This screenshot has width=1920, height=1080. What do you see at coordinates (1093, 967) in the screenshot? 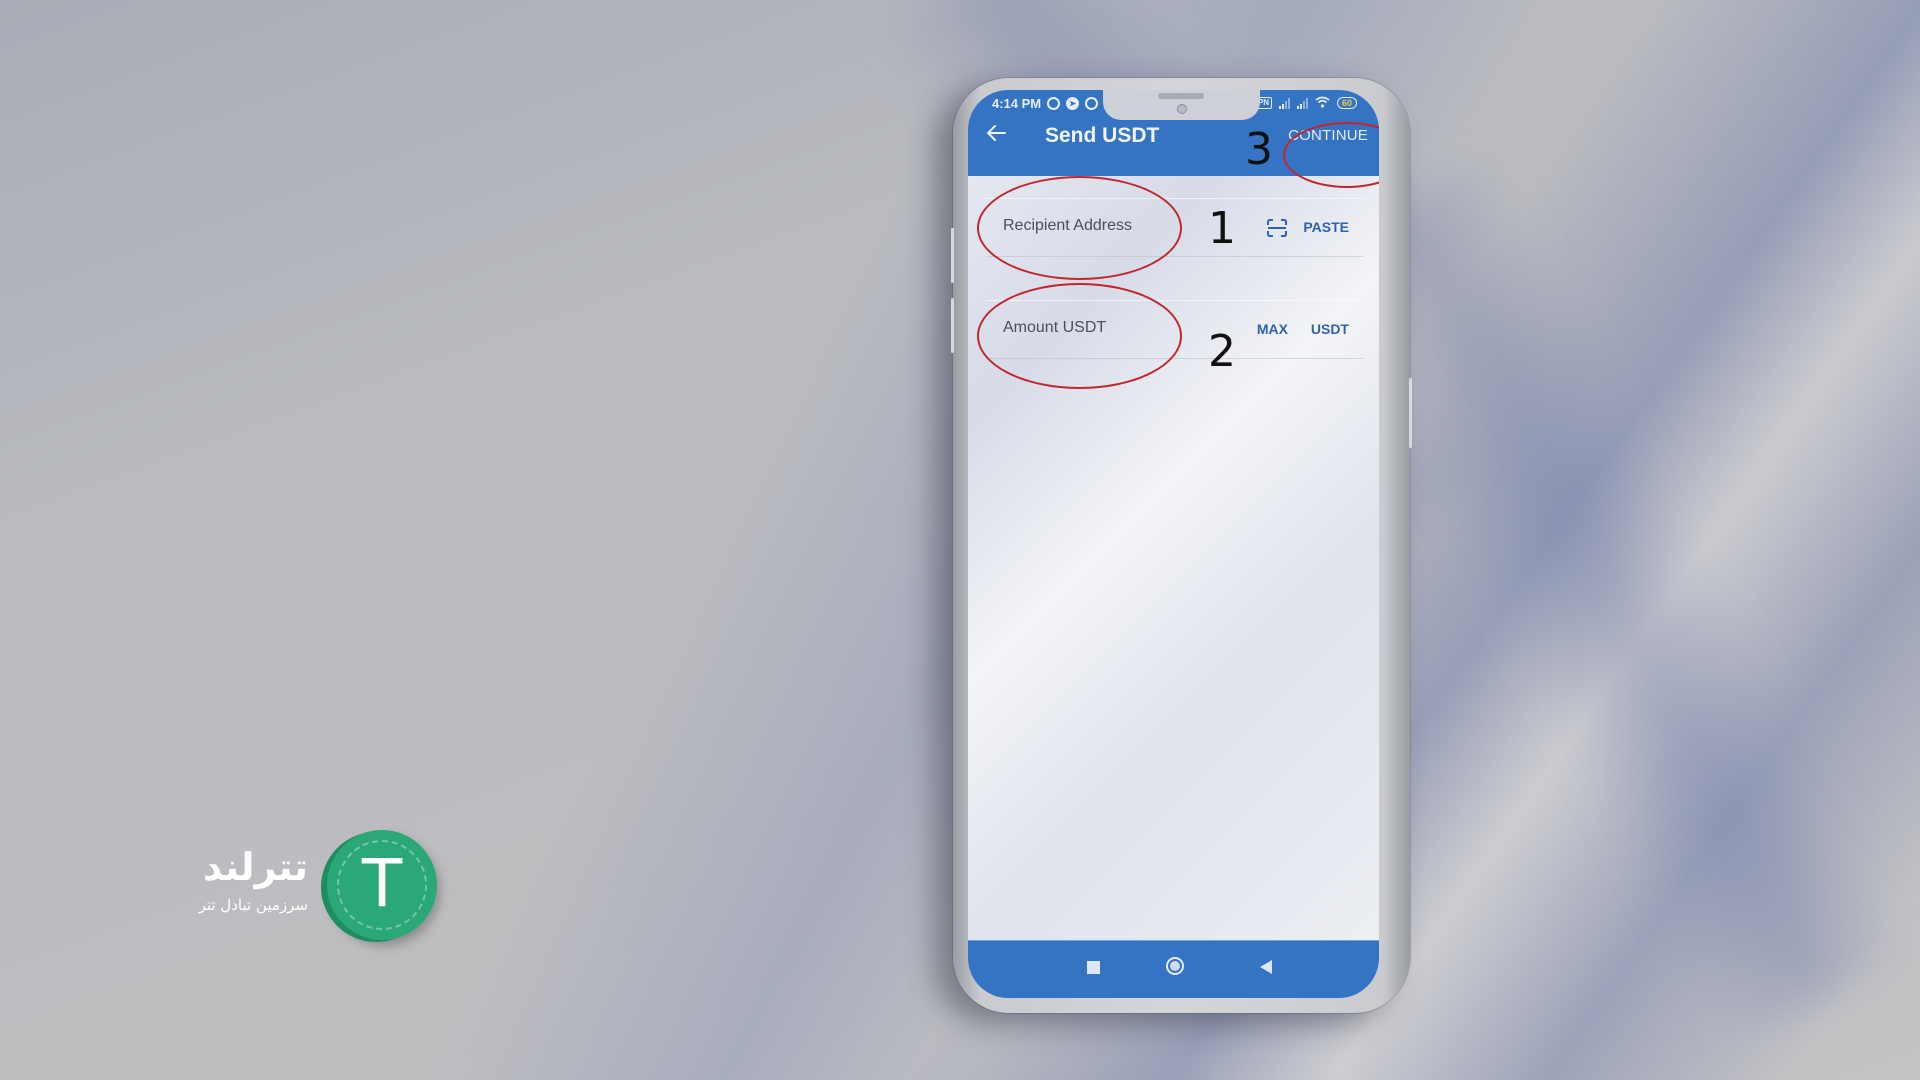
I see `recents-square-icon` at bounding box center [1093, 967].